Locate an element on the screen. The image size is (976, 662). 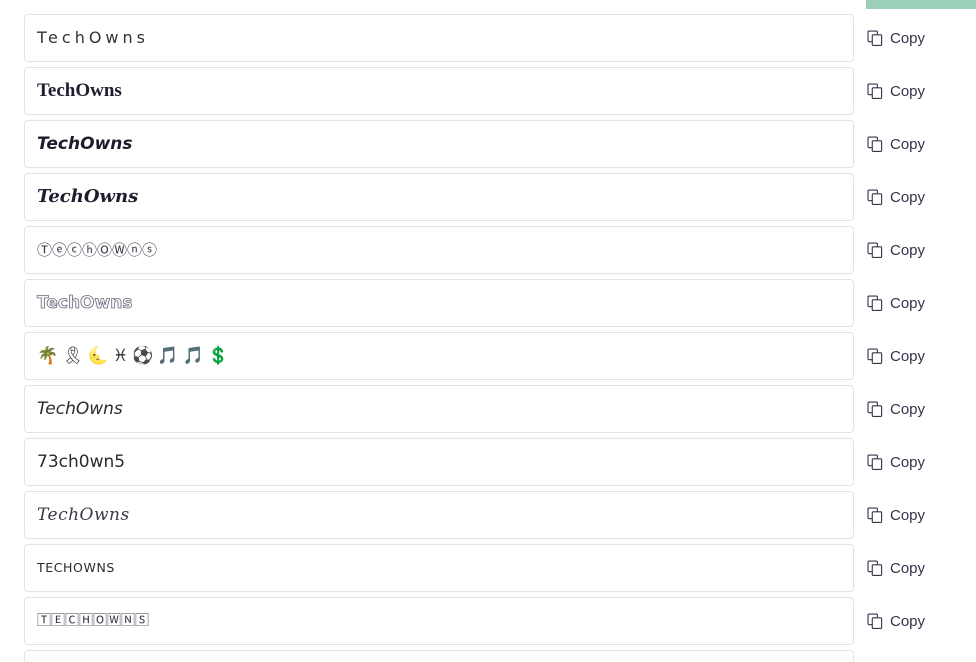
font-result-row: Copy is located at coordinates (488, 656).